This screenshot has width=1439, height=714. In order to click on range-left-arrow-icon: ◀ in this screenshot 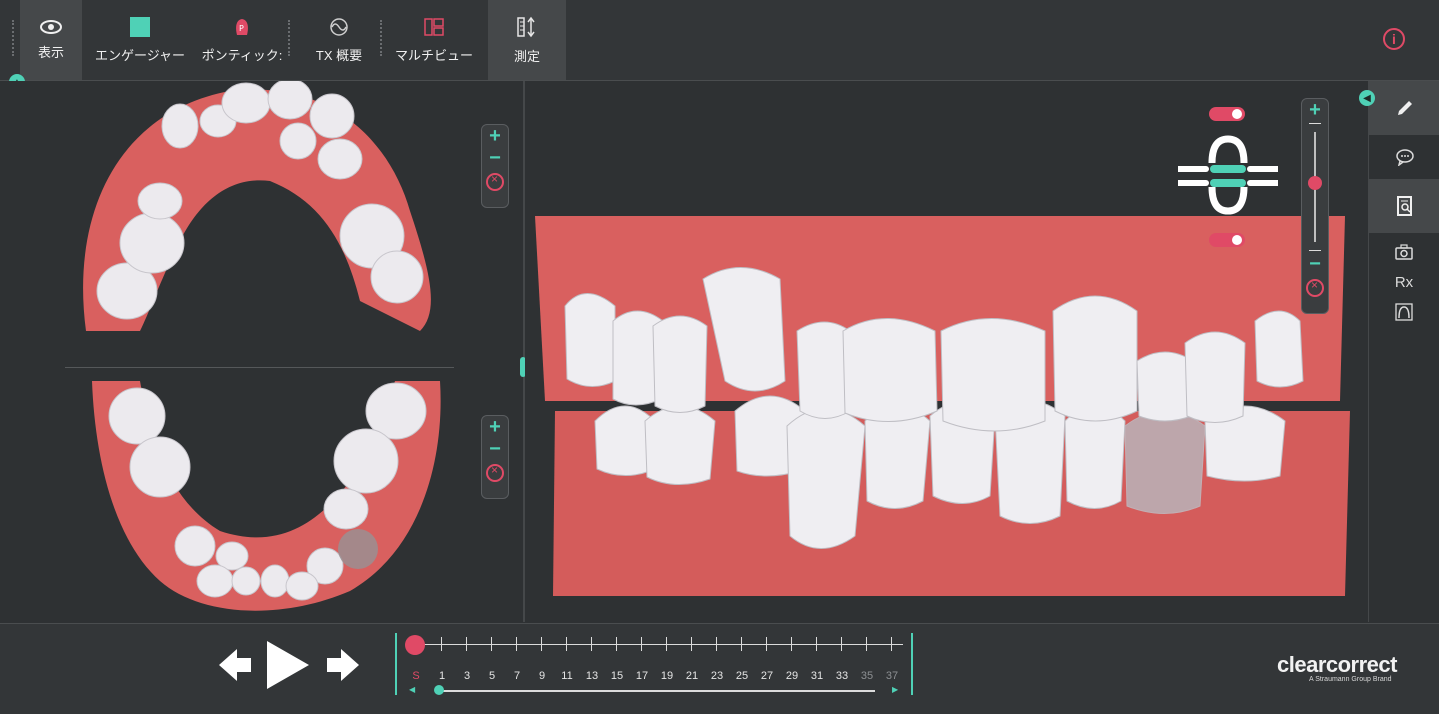, I will do `click(412, 689)`.